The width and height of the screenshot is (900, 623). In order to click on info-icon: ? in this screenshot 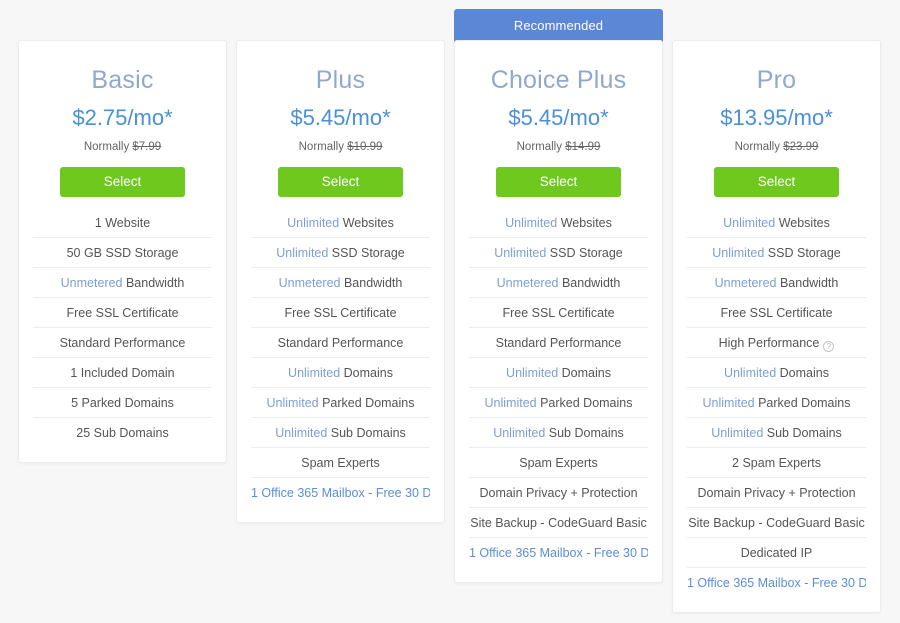, I will do `click(829, 346)`.